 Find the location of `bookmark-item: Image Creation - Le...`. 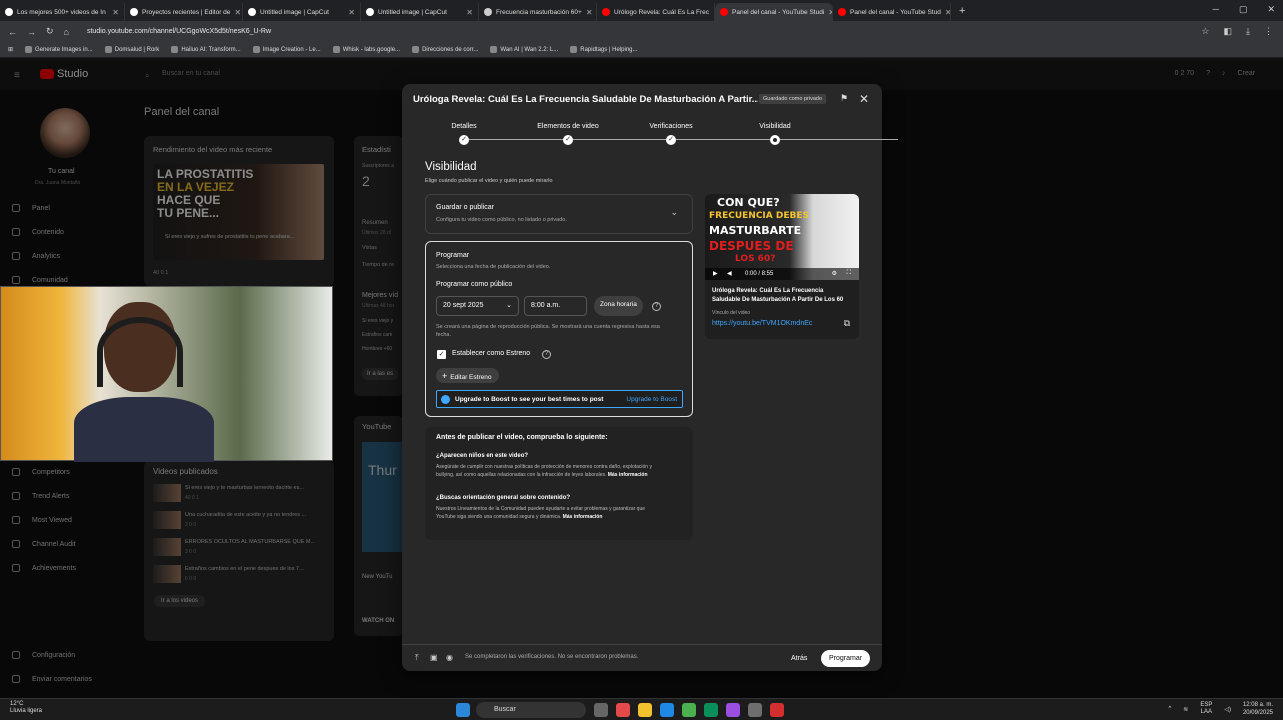

bookmark-item: Image Creation - Le... is located at coordinates (286, 49).